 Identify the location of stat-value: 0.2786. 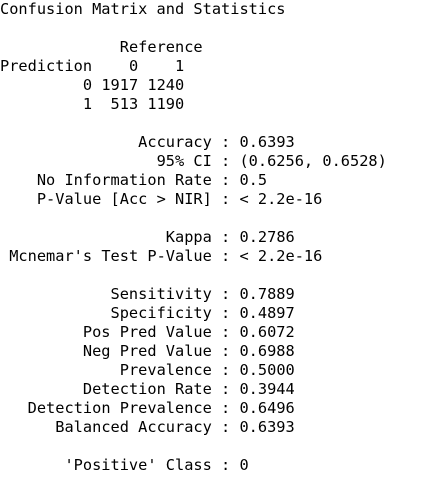
(267, 237).